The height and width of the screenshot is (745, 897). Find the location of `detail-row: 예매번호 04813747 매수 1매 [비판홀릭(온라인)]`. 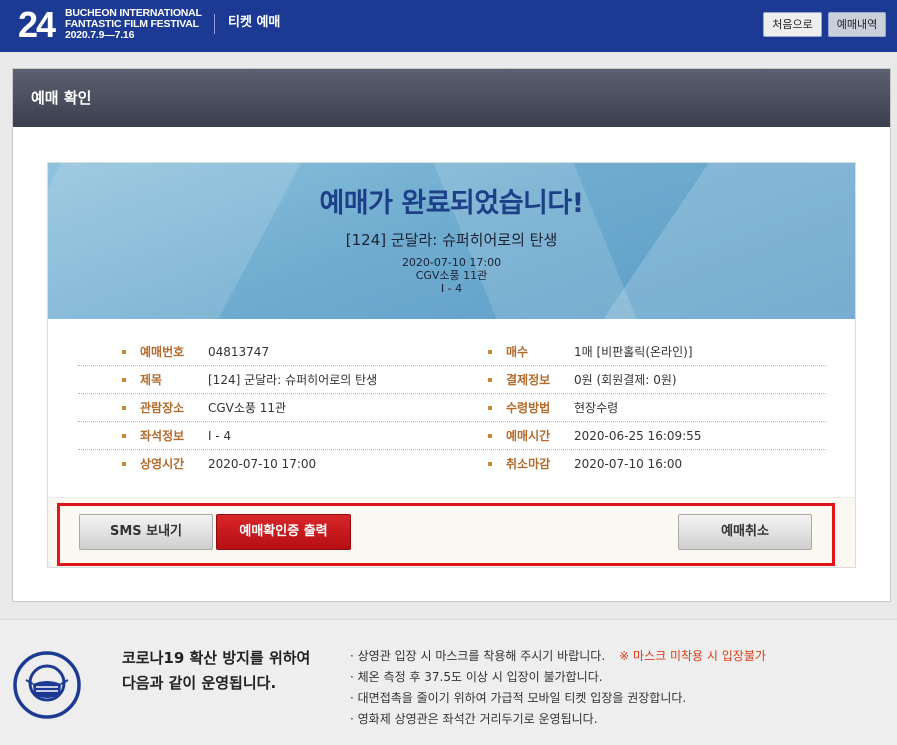

detail-row: 예매번호 04813747 매수 1매 [비판홀릭(온라인)] is located at coordinates (452, 352).